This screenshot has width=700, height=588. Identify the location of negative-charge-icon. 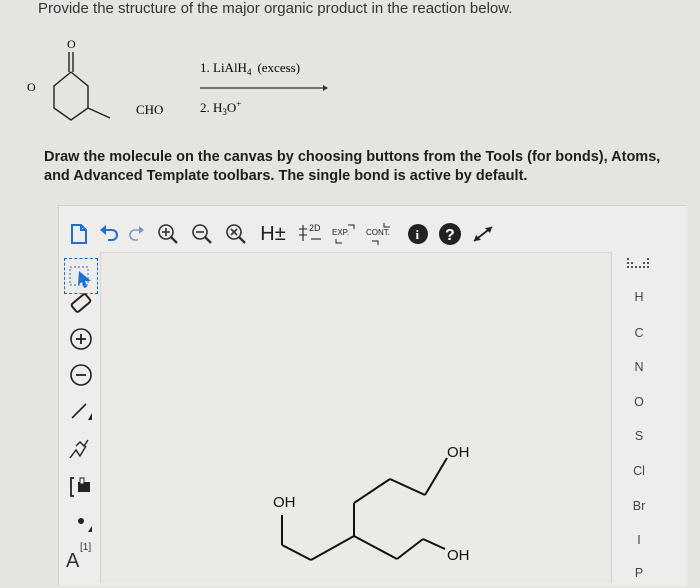
(81, 375).